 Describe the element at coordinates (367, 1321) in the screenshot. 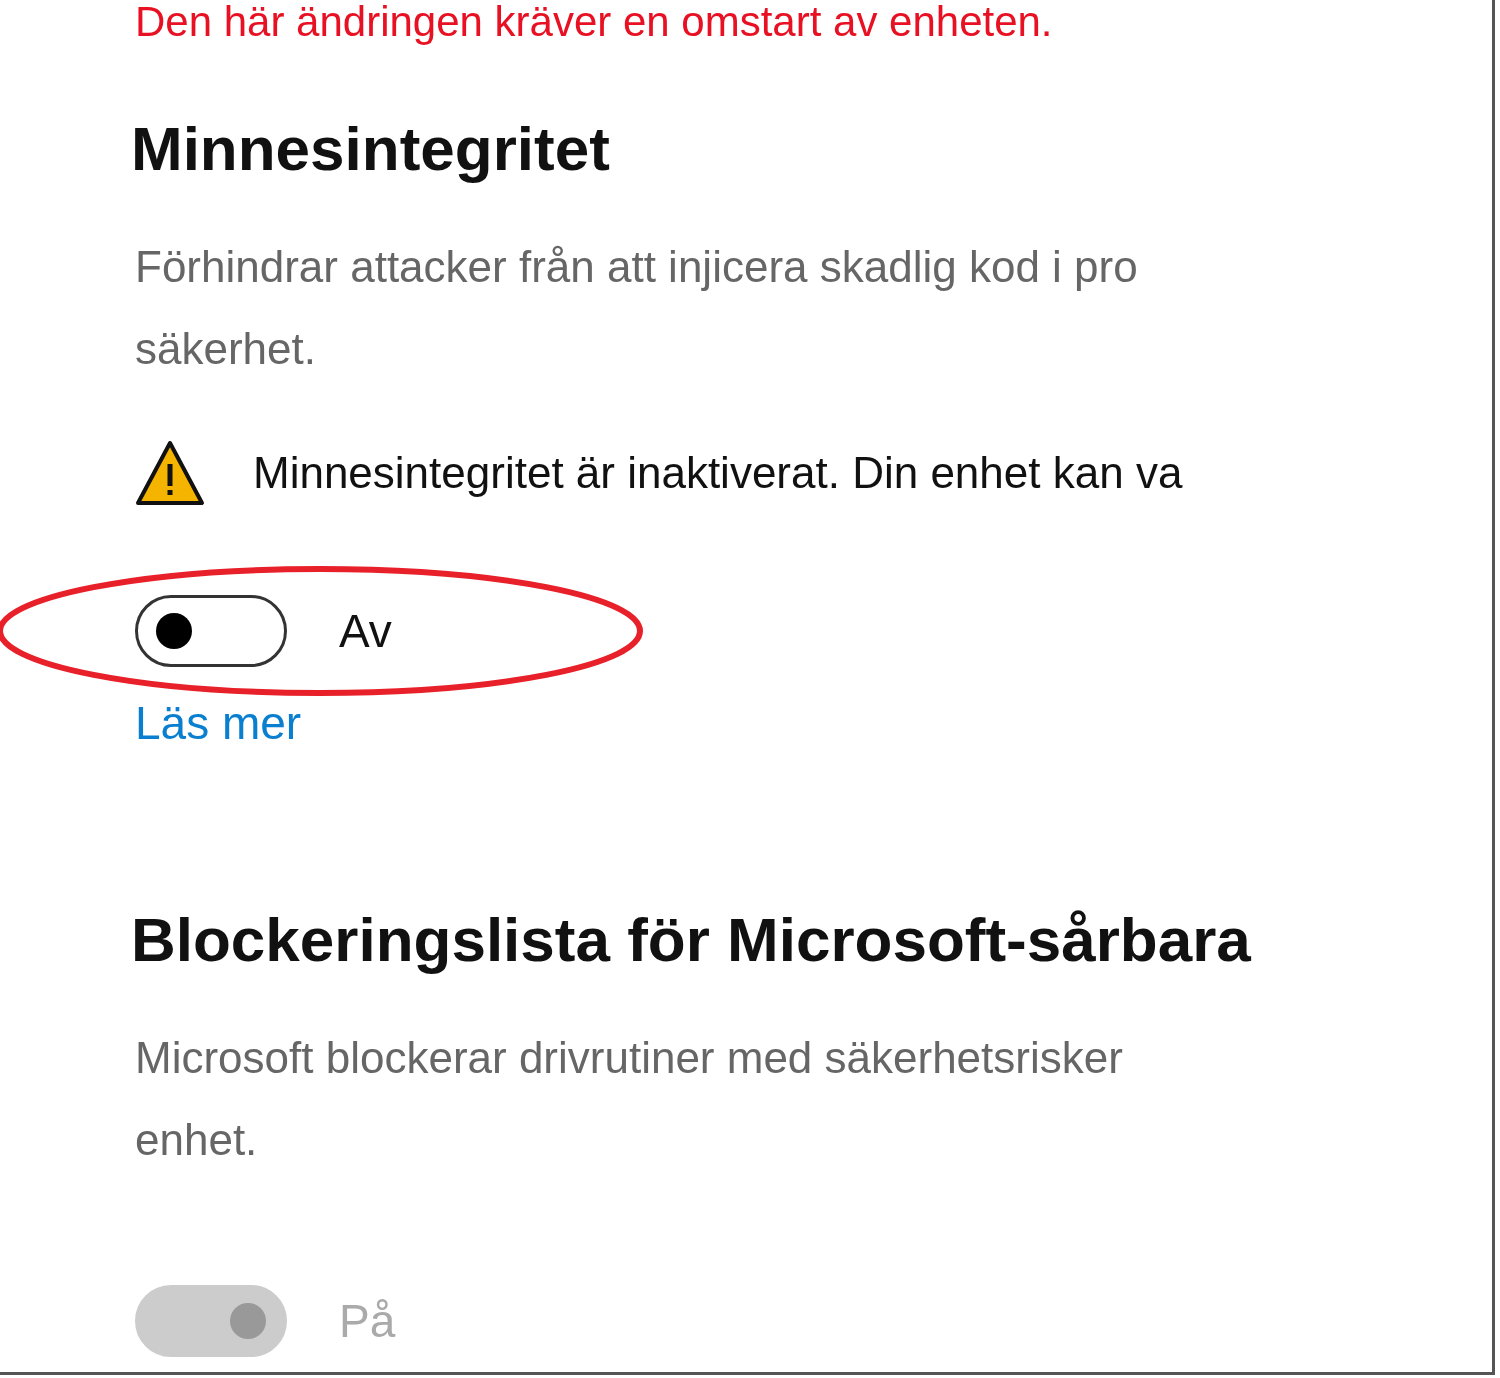

I see `toggle-label: På` at that location.